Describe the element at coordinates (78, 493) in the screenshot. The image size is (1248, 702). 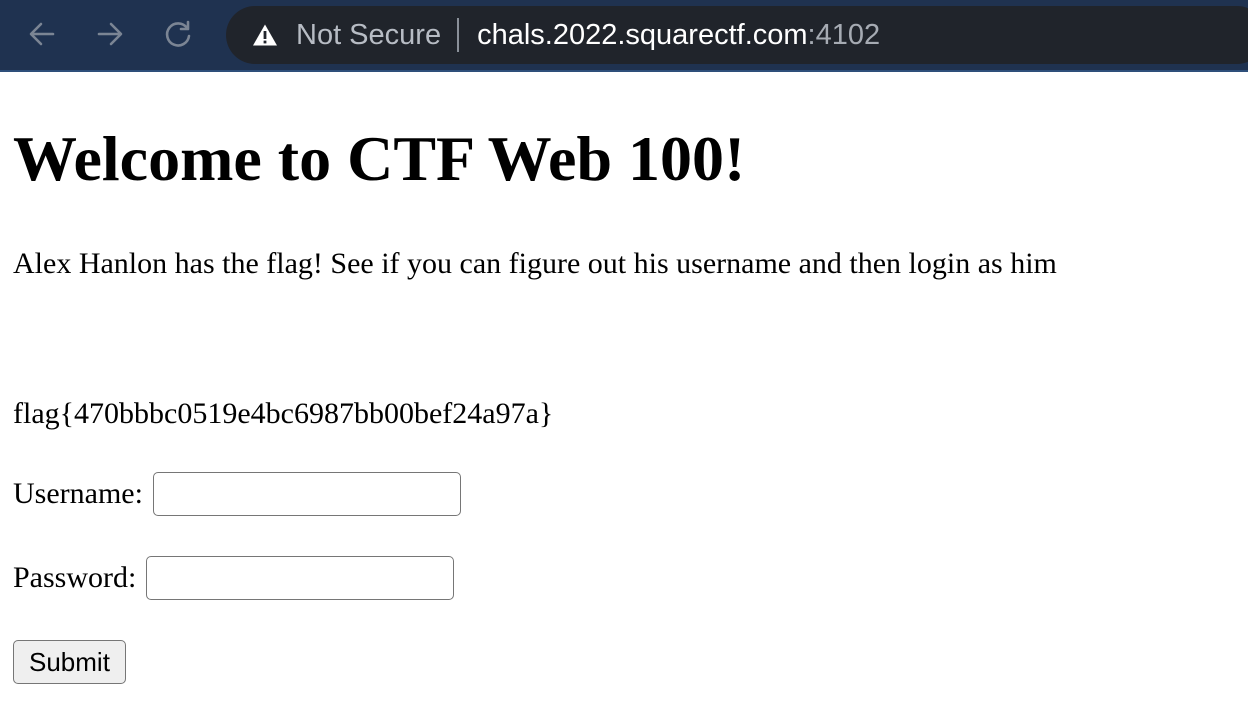
I see `username-label: Username:` at that location.